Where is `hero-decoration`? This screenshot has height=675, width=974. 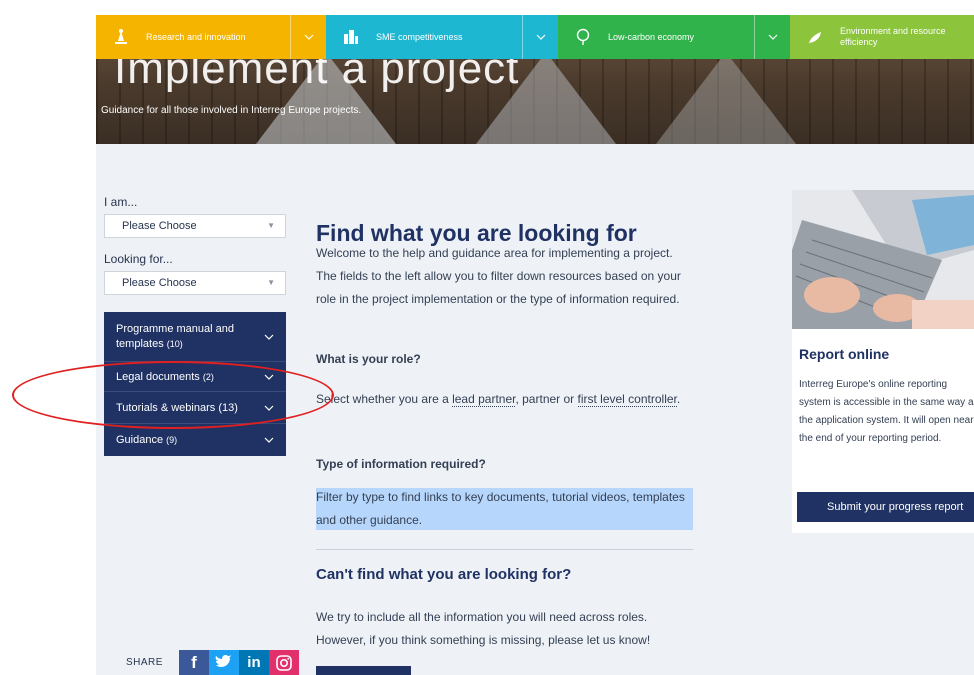 hero-decoration is located at coordinates (726, 98).